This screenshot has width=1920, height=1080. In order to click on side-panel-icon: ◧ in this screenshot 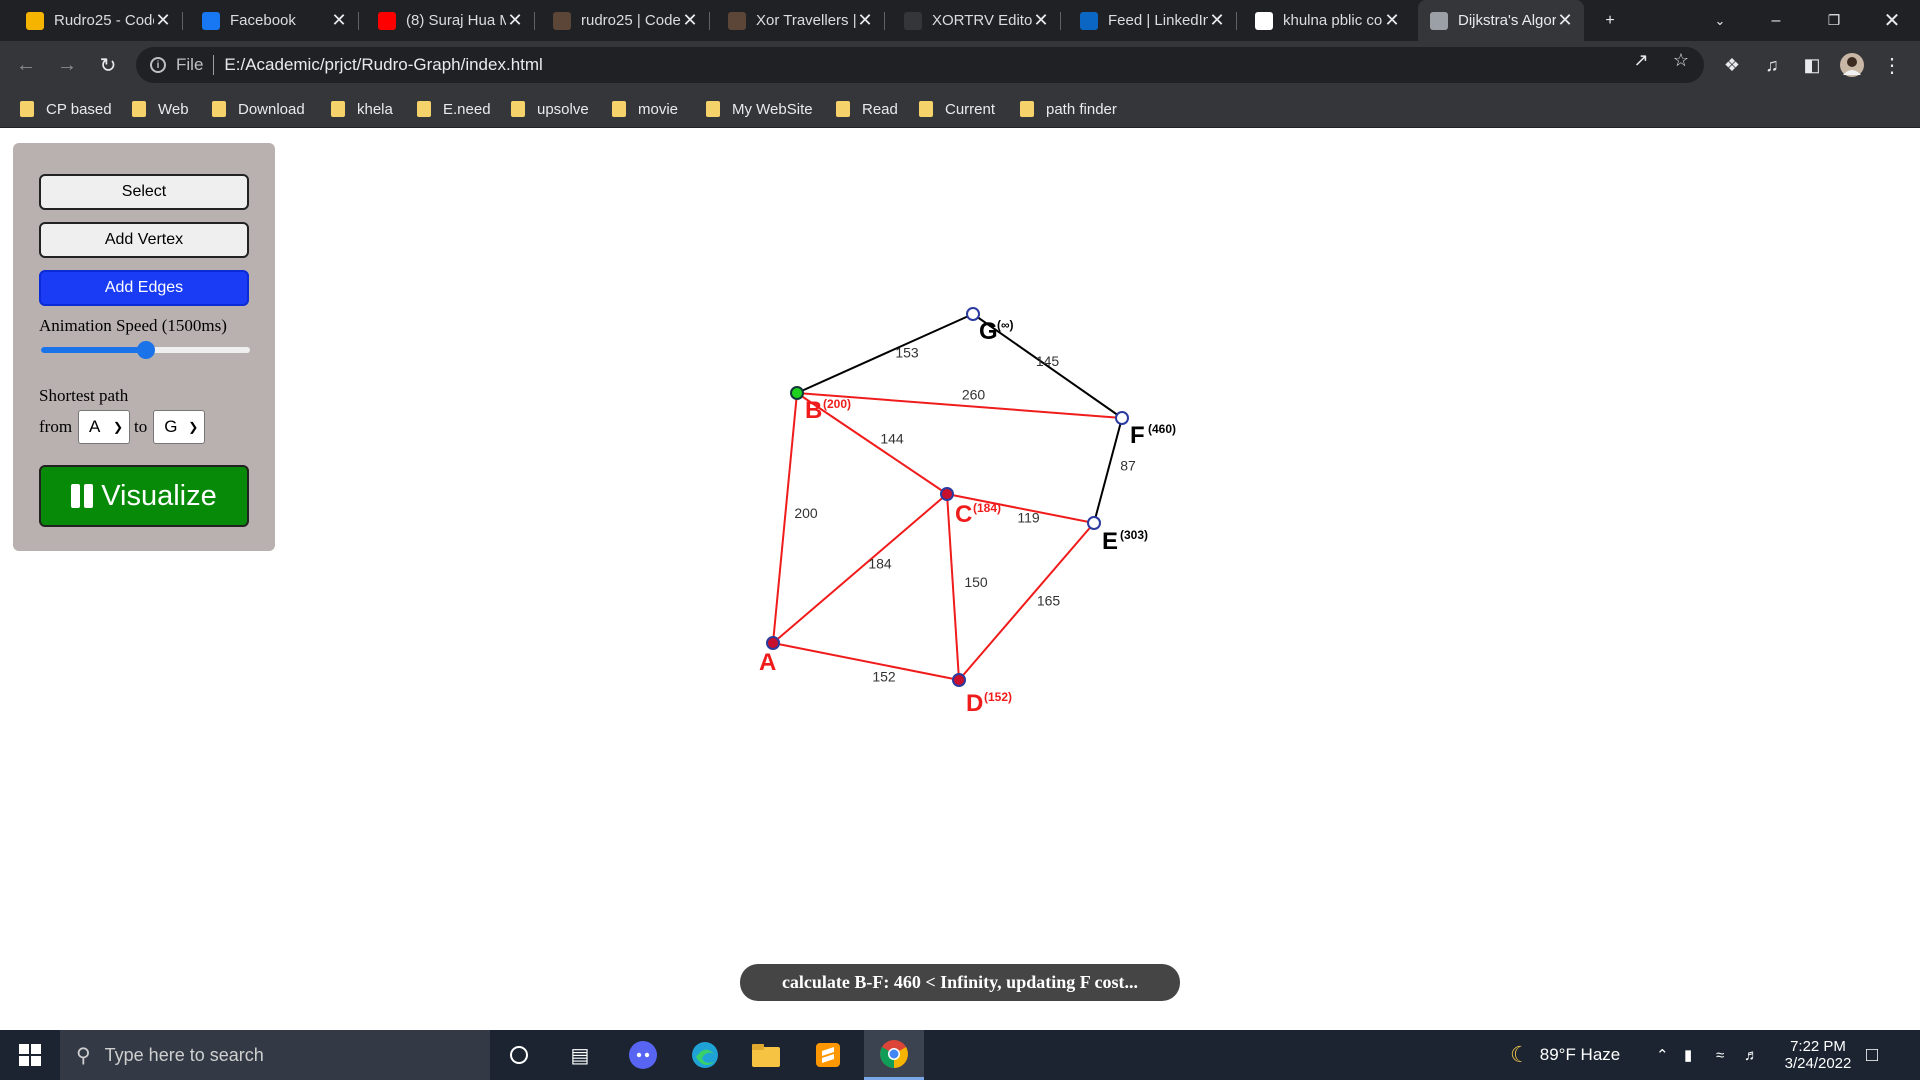, I will do `click(1812, 65)`.